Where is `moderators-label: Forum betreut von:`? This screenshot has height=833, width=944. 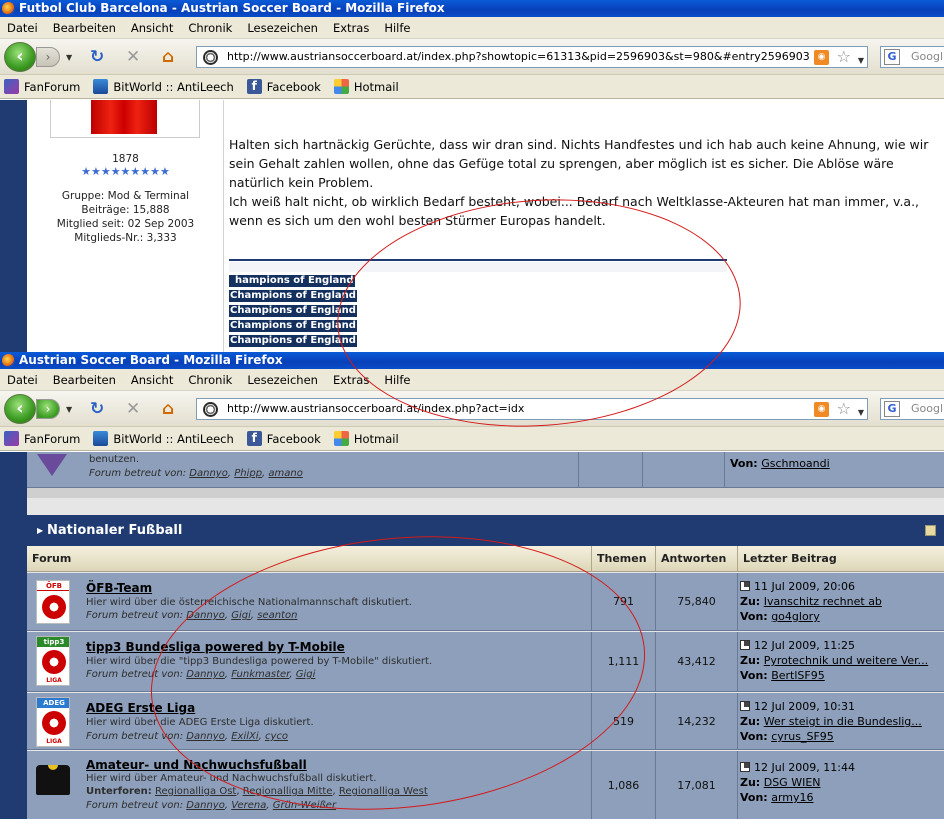
moderators-label: Forum betreut von: is located at coordinates (135, 615).